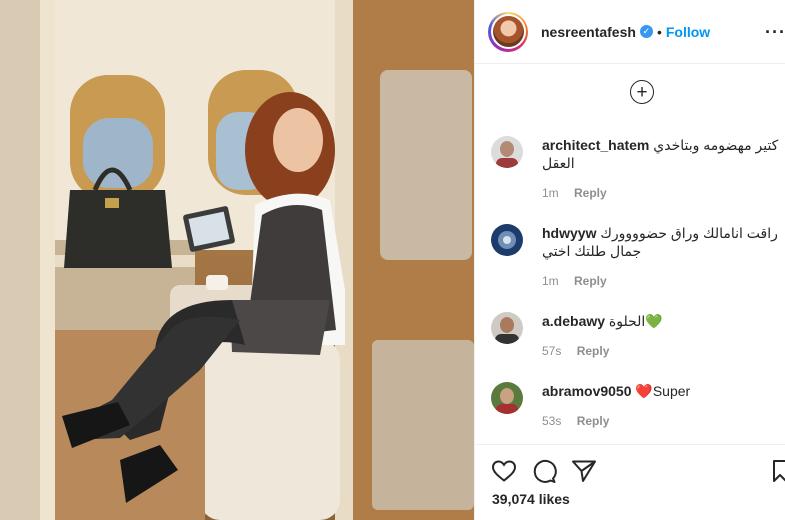 This screenshot has width=785, height=520. Describe the element at coordinates (508, 31) in the screenshot. I see `profile-avatar` at that location.